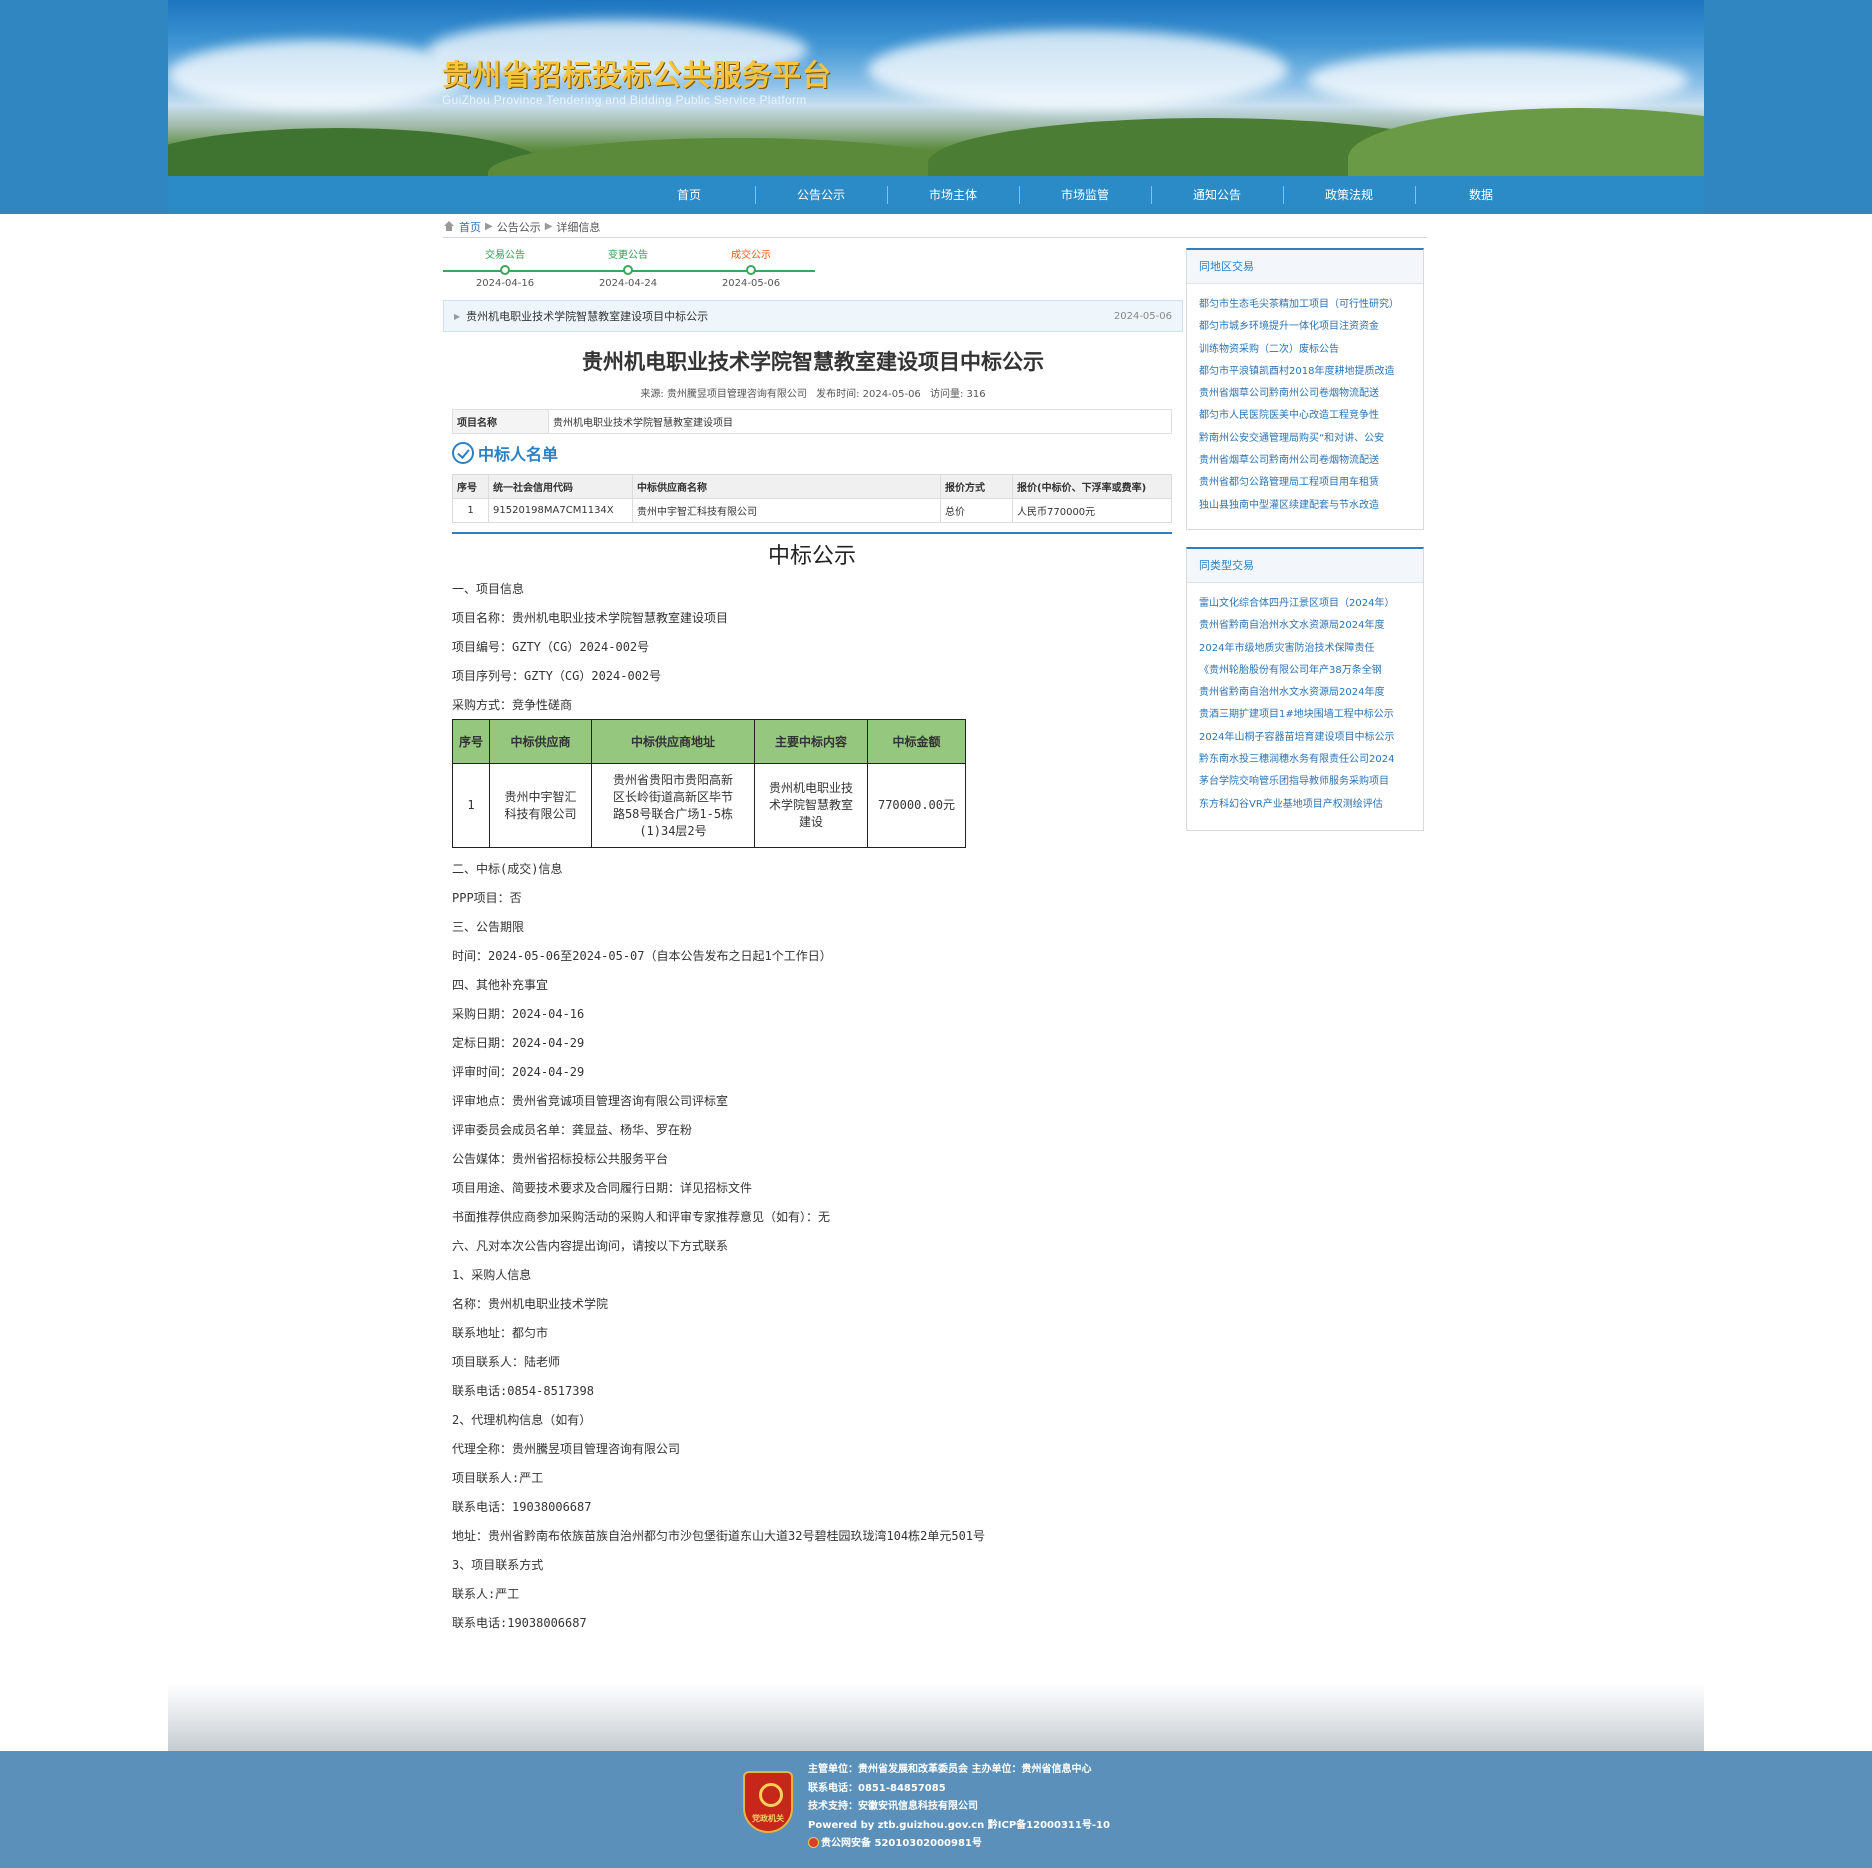  Describe the element at coordinates (723, 394) in the screenshot. I see `article-source: 来源: 贵州騰昱项目管理咨询有限公司` at that location.